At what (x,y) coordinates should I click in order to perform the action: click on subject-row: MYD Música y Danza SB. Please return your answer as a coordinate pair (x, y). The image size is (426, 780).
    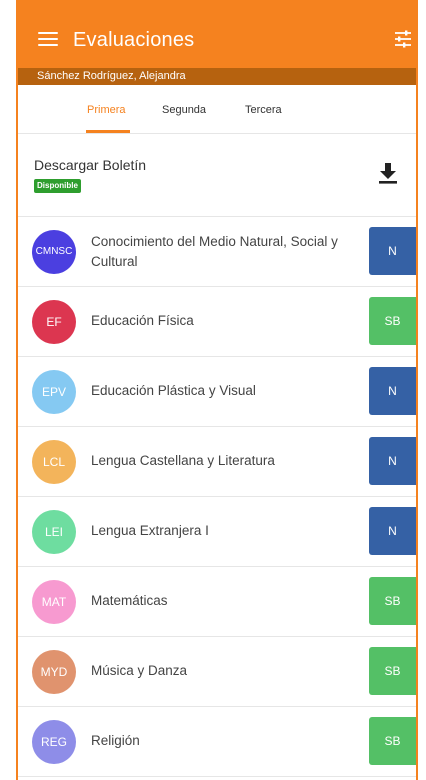
    Looking at the image, I should click on (217, 671).